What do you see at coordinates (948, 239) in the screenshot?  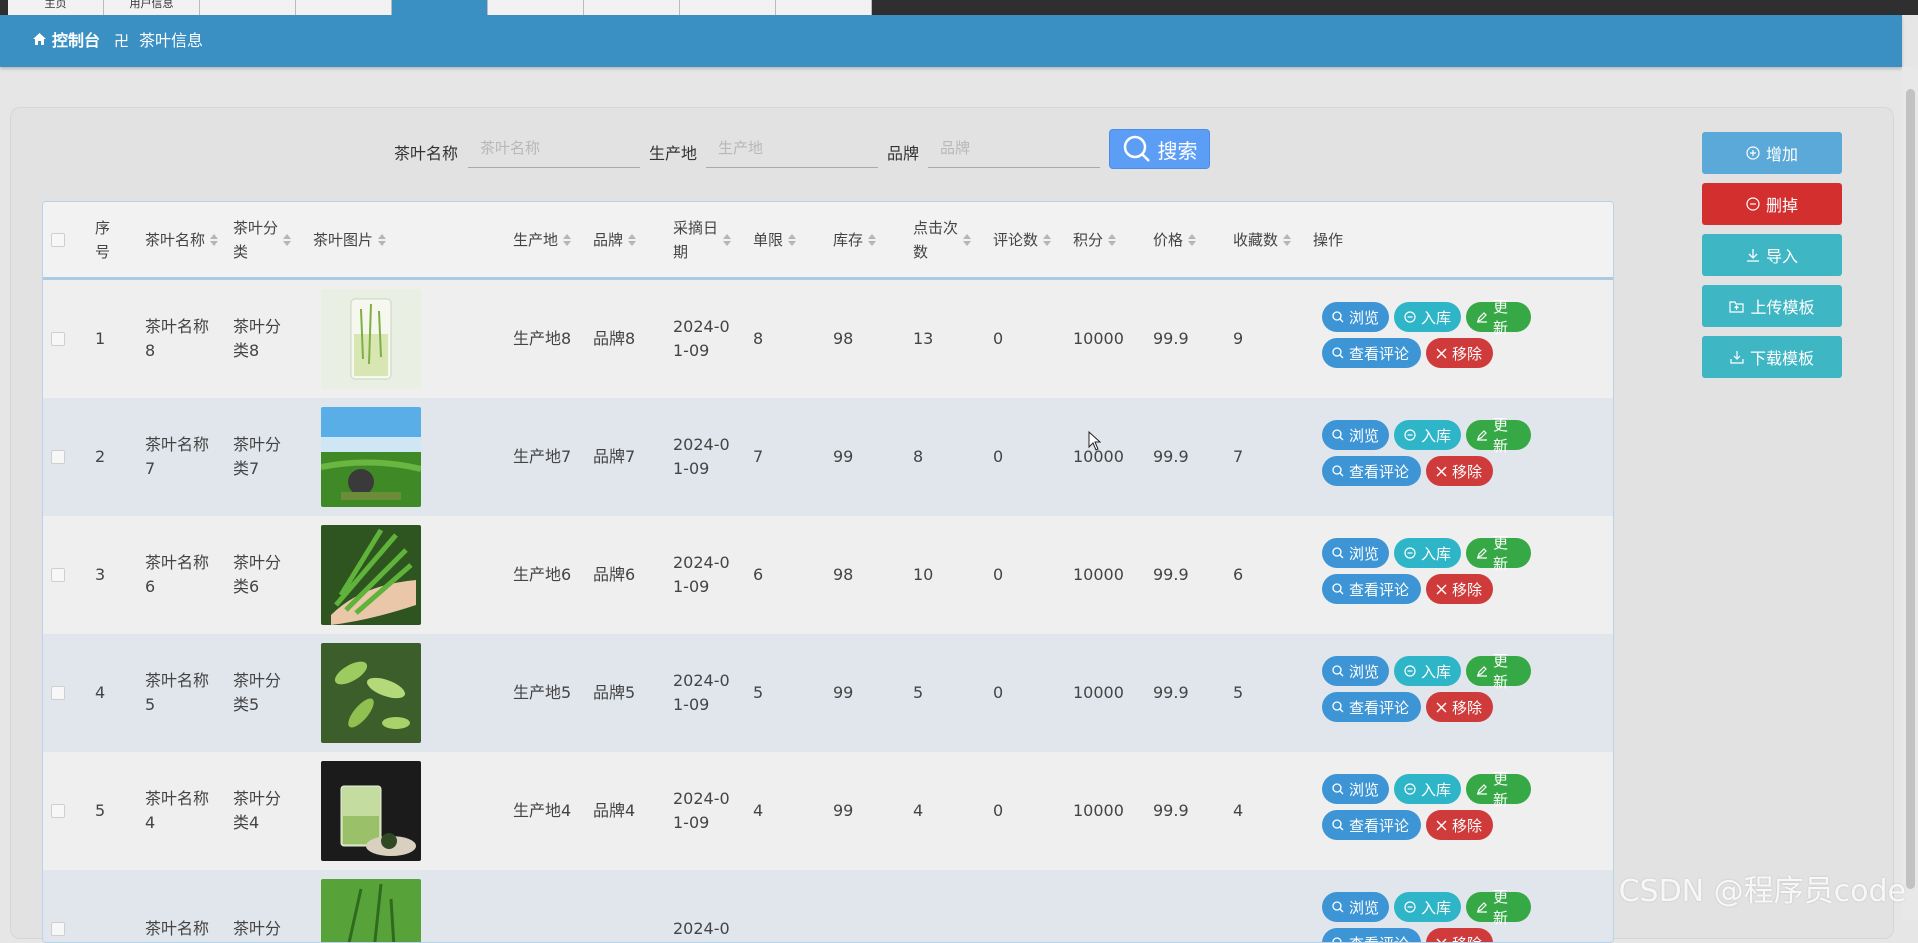 I see `column-header-clicks: 点击次数` at bounding box center [948, 239].